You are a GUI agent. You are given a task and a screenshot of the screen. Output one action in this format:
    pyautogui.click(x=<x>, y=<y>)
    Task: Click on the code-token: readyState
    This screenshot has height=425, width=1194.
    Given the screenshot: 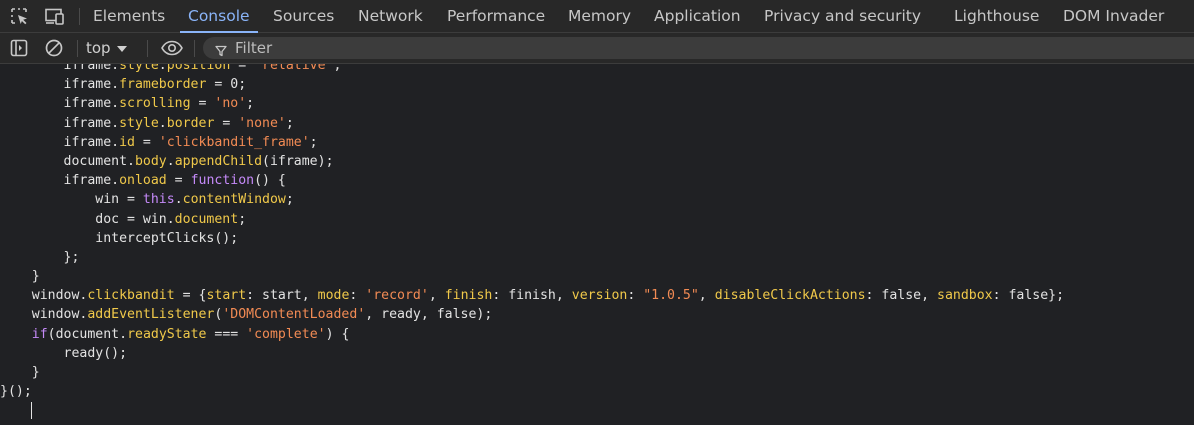 What is the action you would take?
    pyautogui.click(x=167, y=334)
    